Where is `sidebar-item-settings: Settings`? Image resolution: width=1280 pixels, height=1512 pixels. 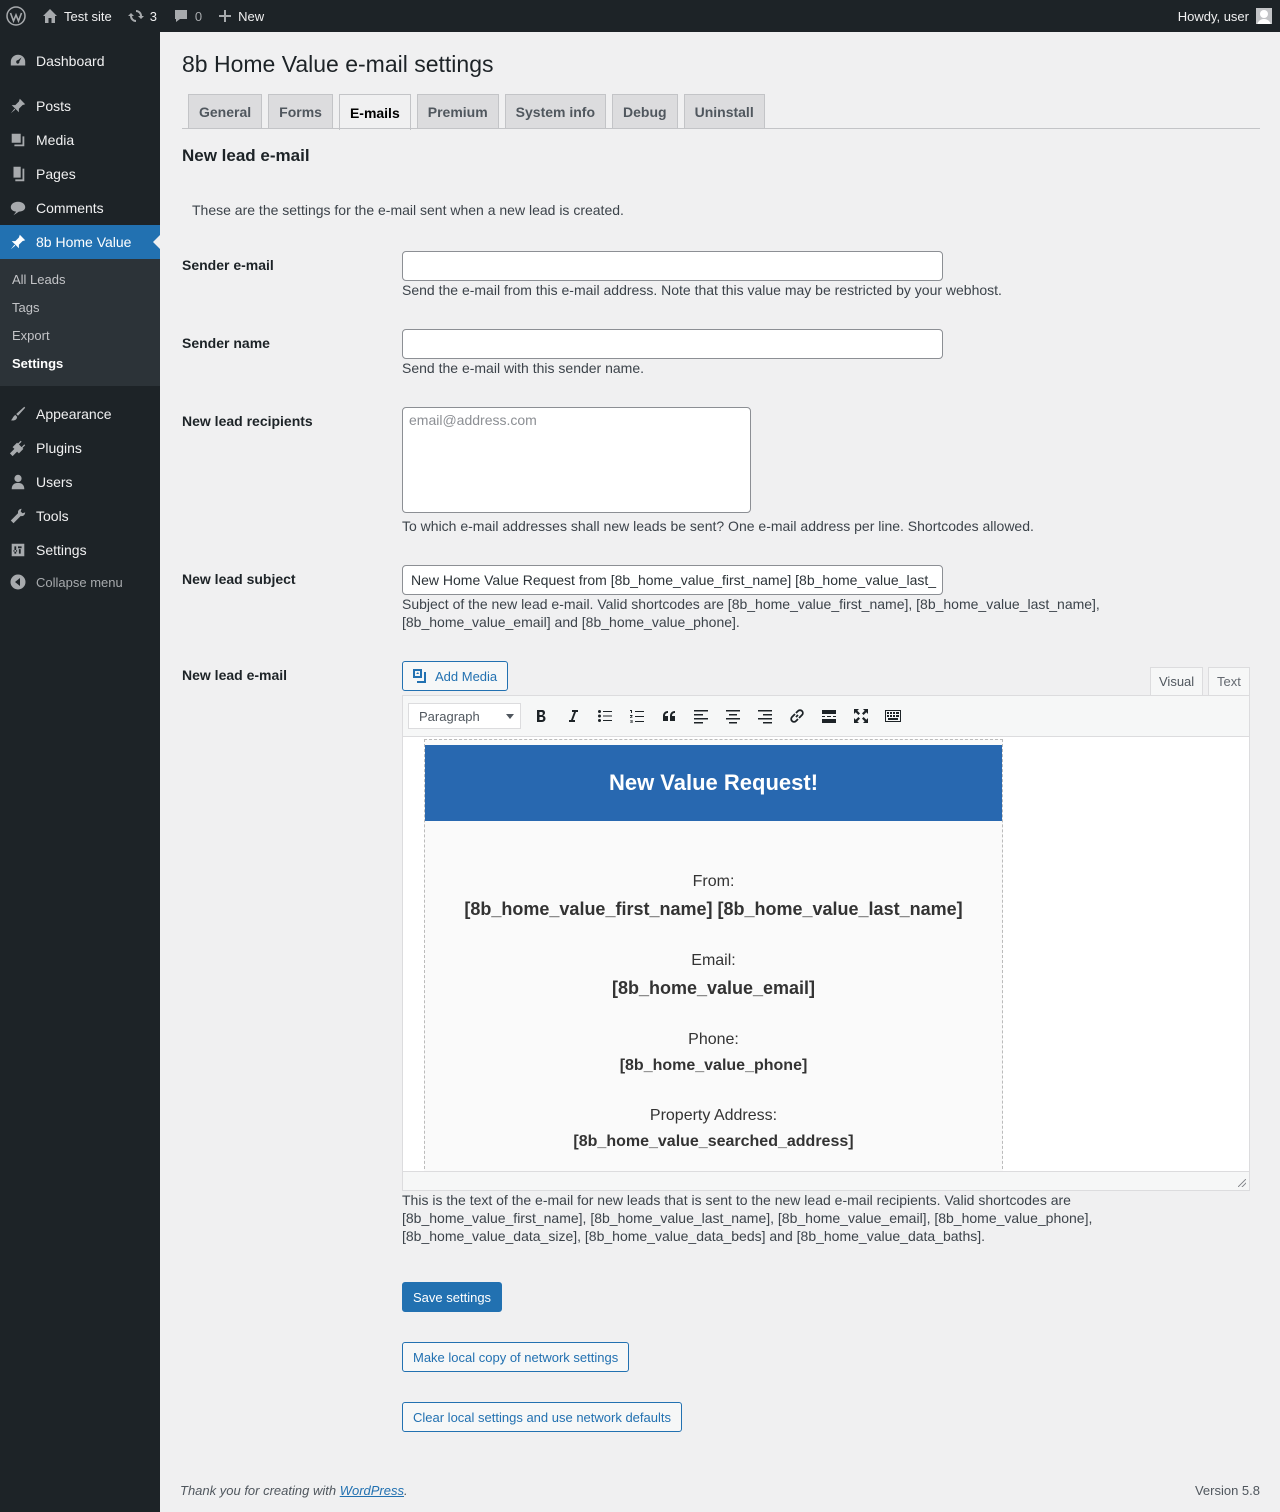 sidebar-item-settings: Settings is located at coordinates (80, 550).